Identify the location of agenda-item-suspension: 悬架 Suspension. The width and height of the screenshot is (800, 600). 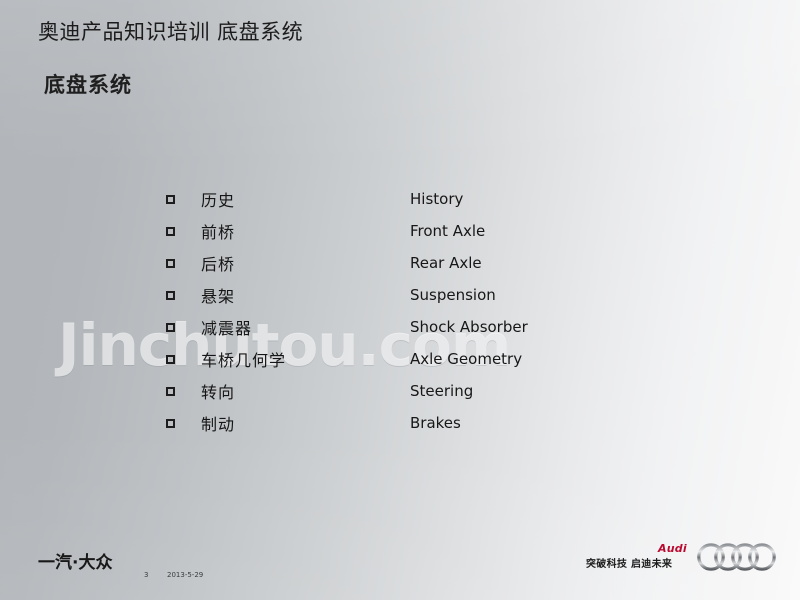
(401, 295).